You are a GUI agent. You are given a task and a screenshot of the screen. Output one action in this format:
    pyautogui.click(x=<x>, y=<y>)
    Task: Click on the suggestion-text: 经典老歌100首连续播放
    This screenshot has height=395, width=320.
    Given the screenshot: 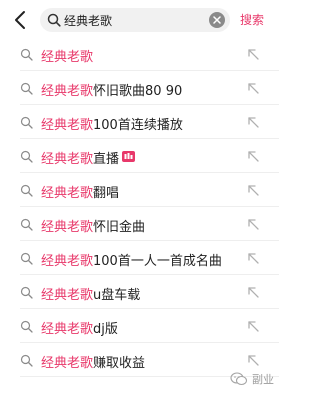 What is the action you would take?
    pyautogui.click(x=112, y=123)
    